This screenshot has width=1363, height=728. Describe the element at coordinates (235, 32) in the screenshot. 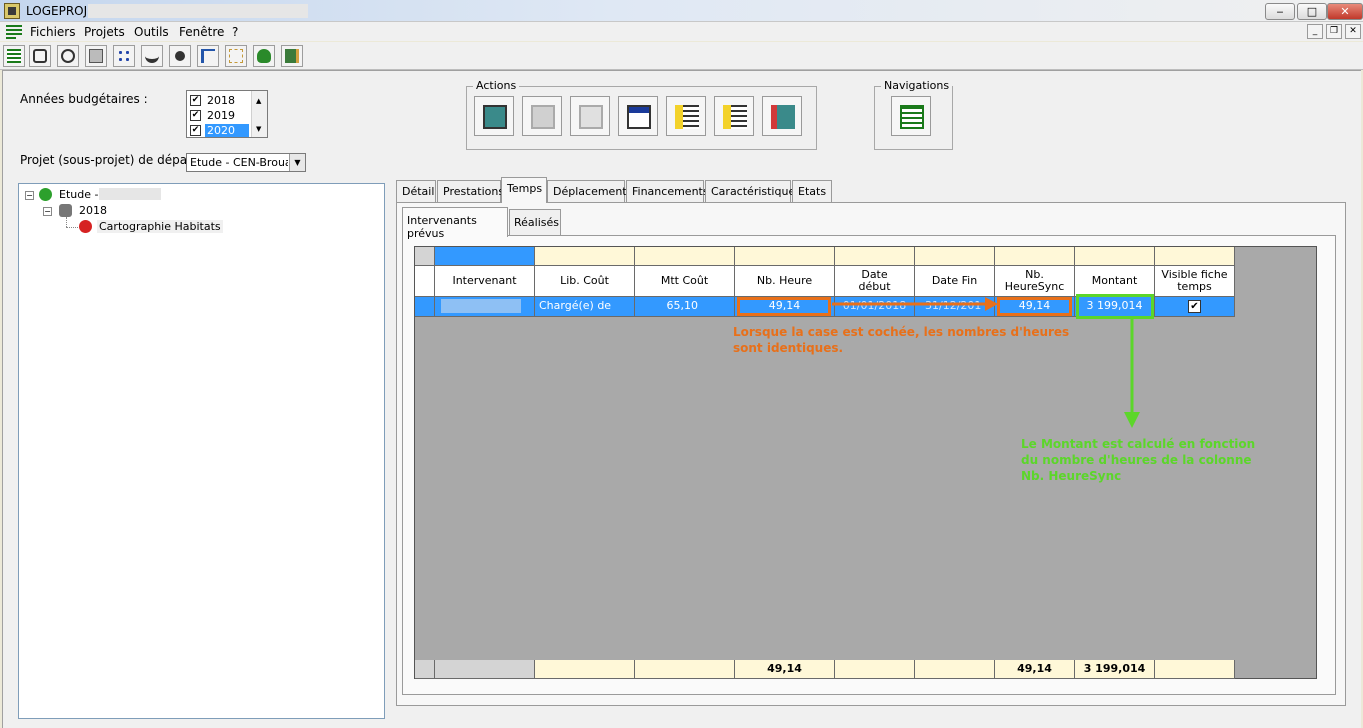

I see `menu-help: ?` at that location.